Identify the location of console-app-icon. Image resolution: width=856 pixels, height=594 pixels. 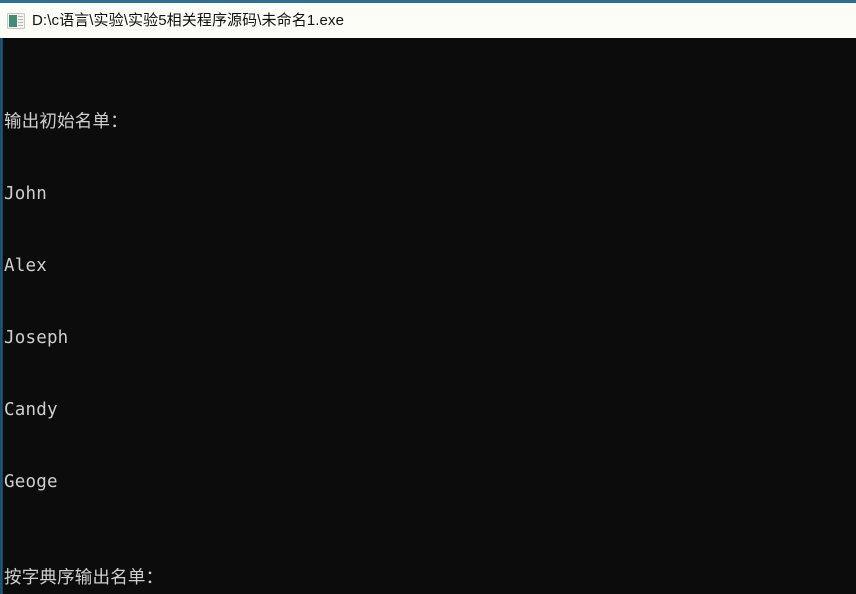
(16, 20).